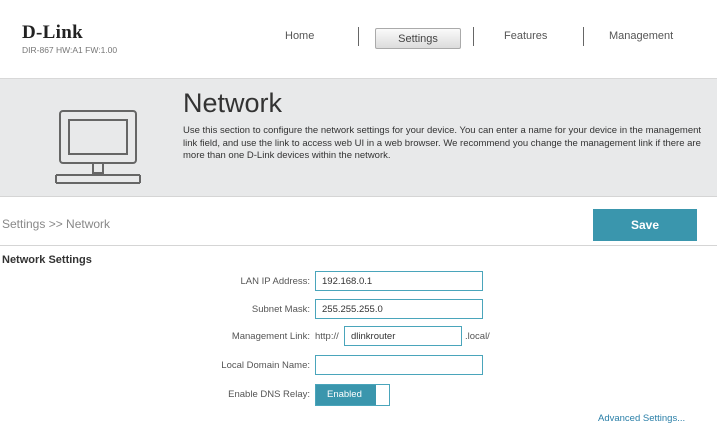  I want to click on nav-home: Home, so click(299, 36).